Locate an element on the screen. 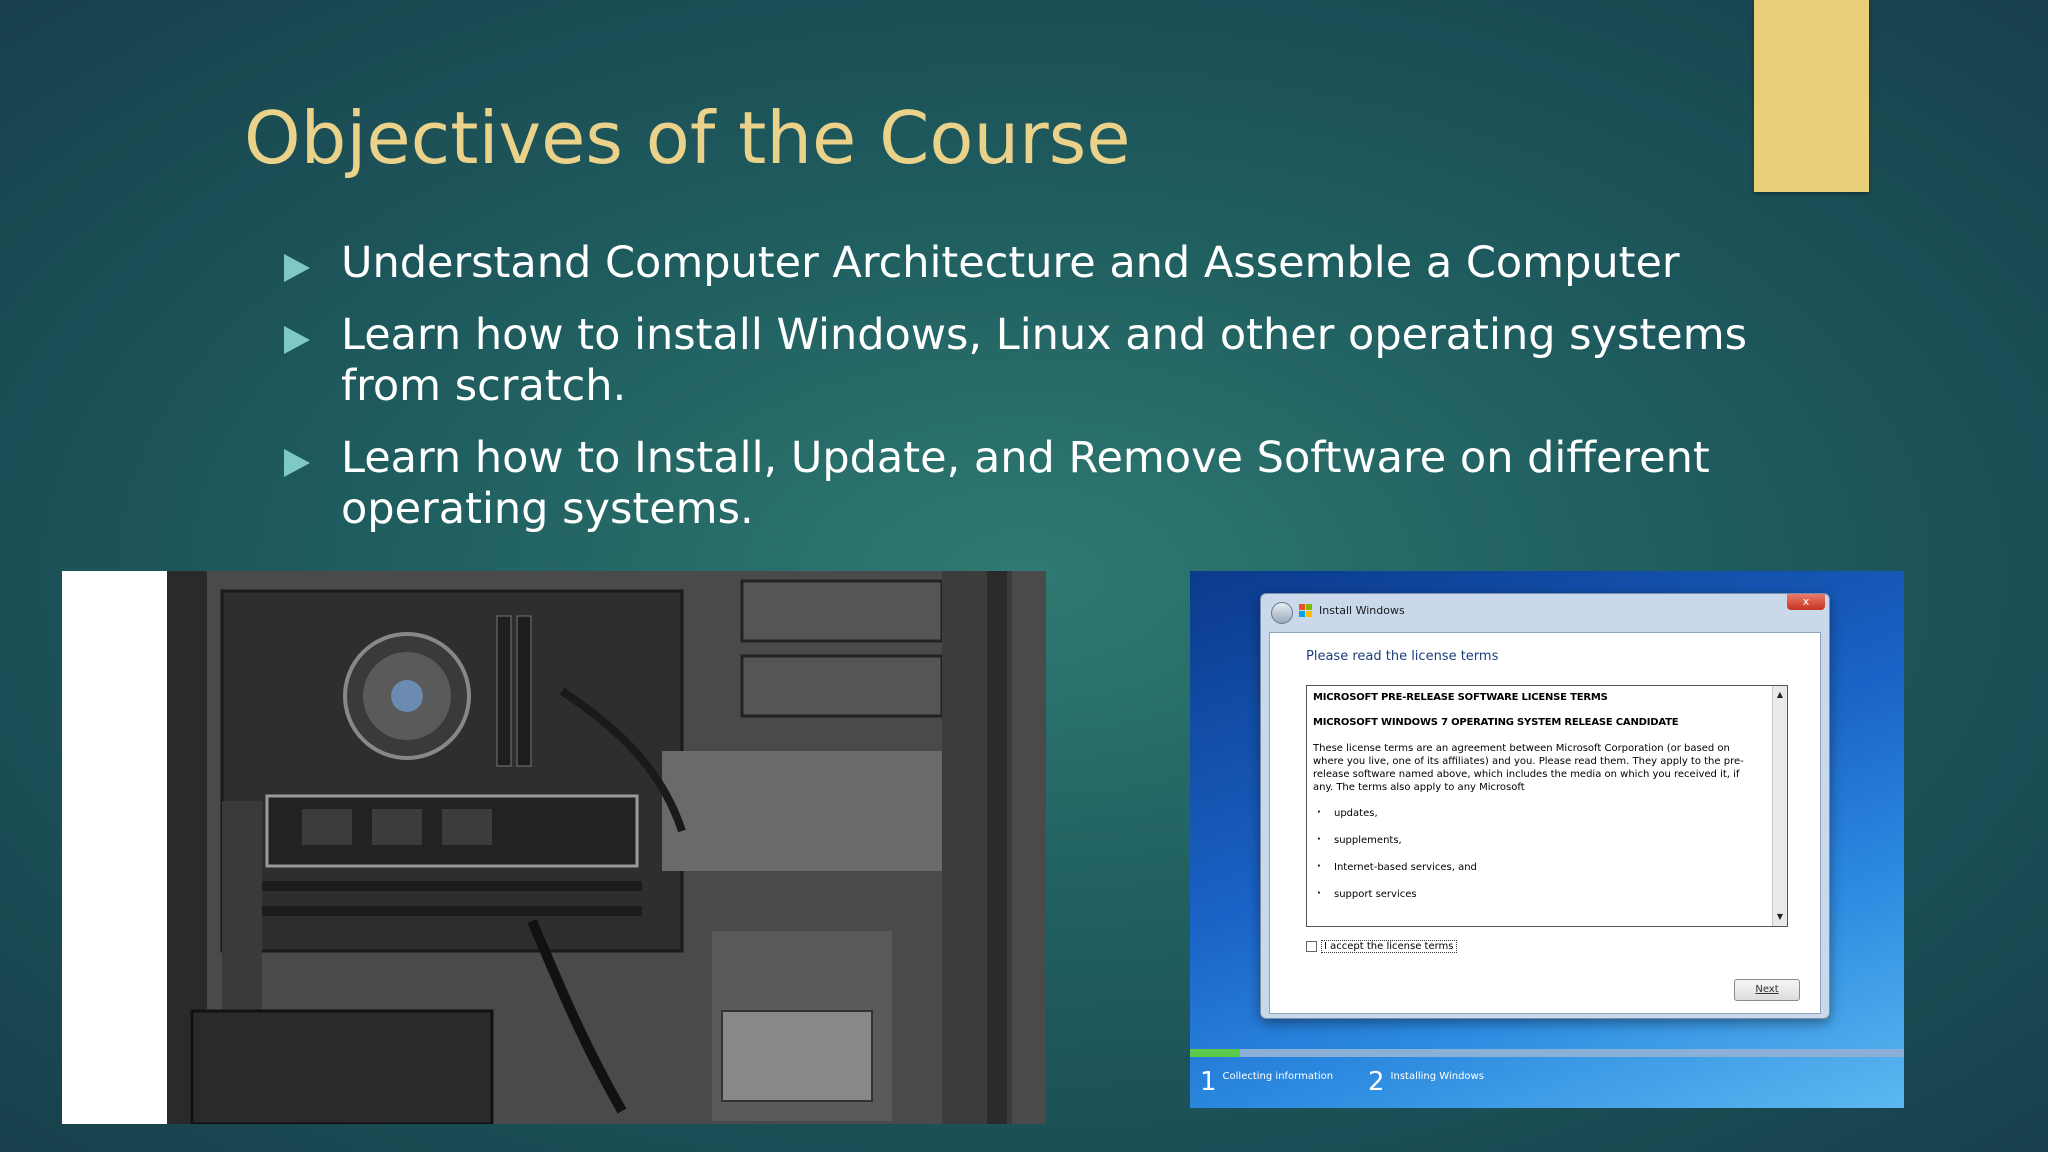  license-list-item: support services is located at coordinates (1537, 894).